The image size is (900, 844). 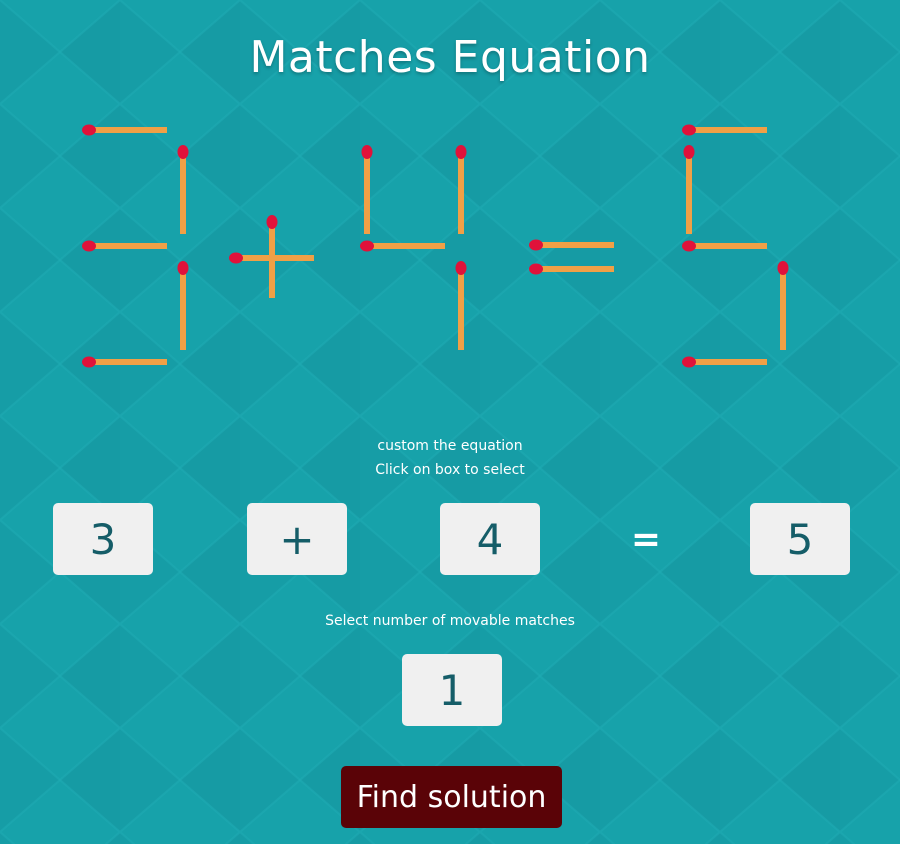 What do you see at coordinates (490, 539) in the screenshot?
I see `right-operand-box: 4` at bounding box center [490, 539].